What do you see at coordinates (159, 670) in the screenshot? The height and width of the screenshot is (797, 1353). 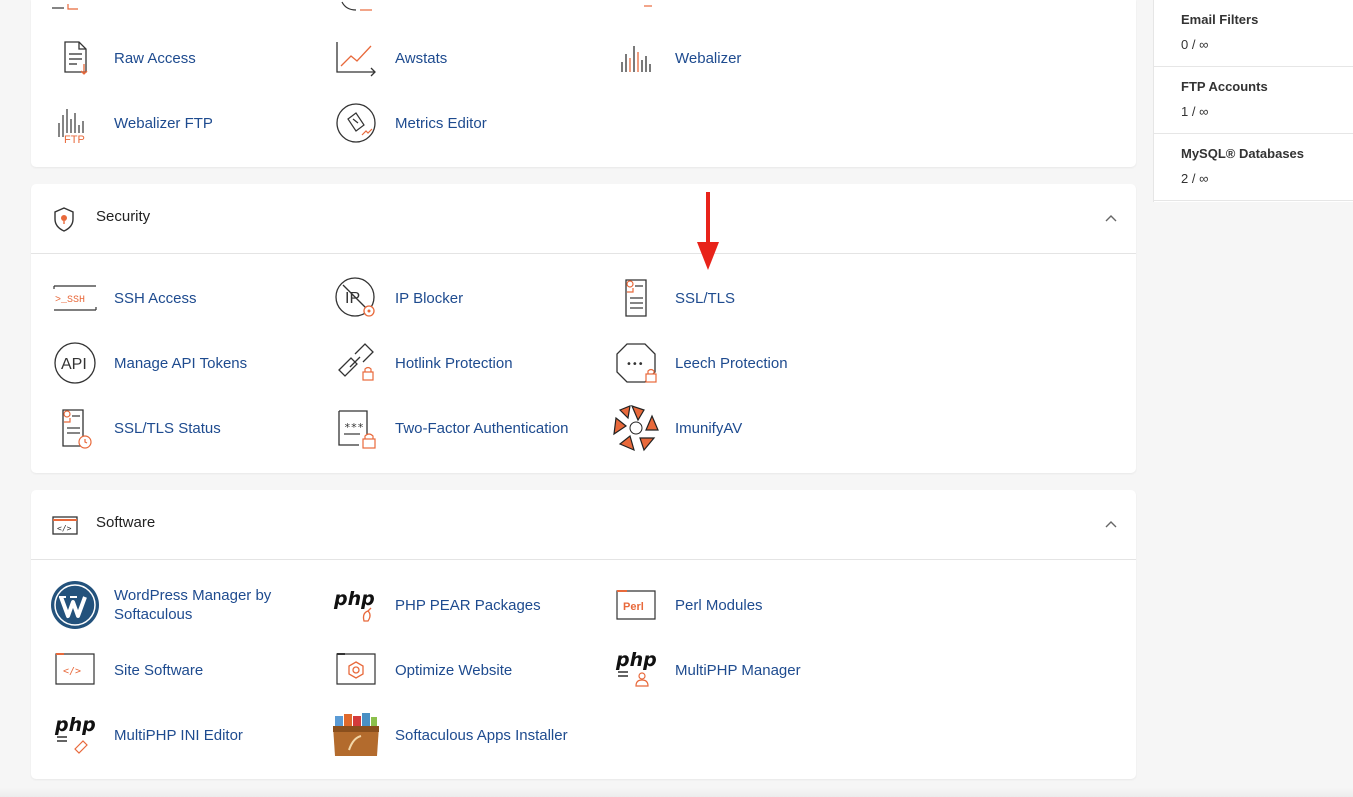 I see `site-software-label: Site Software` at bounding box center [159, 670].